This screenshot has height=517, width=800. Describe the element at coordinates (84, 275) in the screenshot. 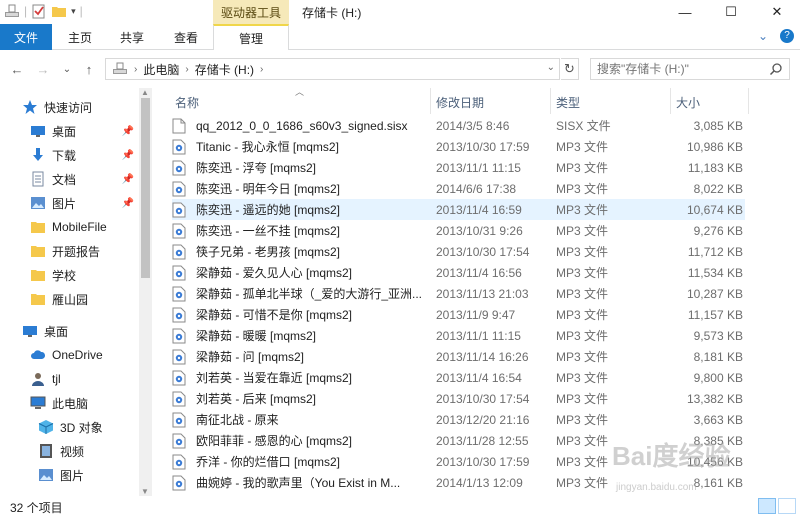

I see `sidebar-item-school: 学校` at that location.